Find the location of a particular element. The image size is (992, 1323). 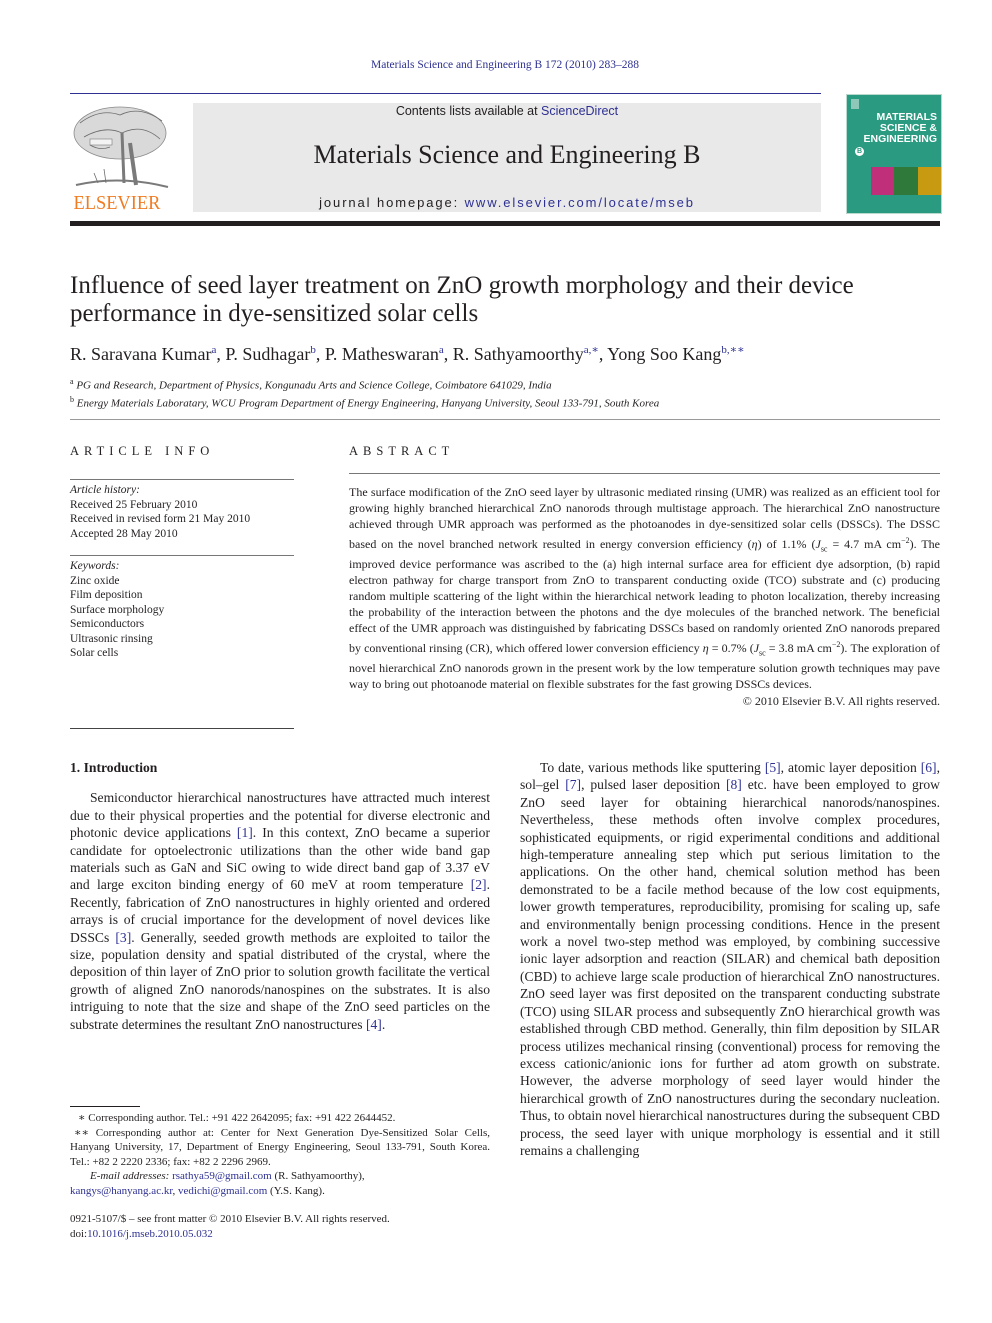

reference-link: [4] is located at coordinates (374, 1024).